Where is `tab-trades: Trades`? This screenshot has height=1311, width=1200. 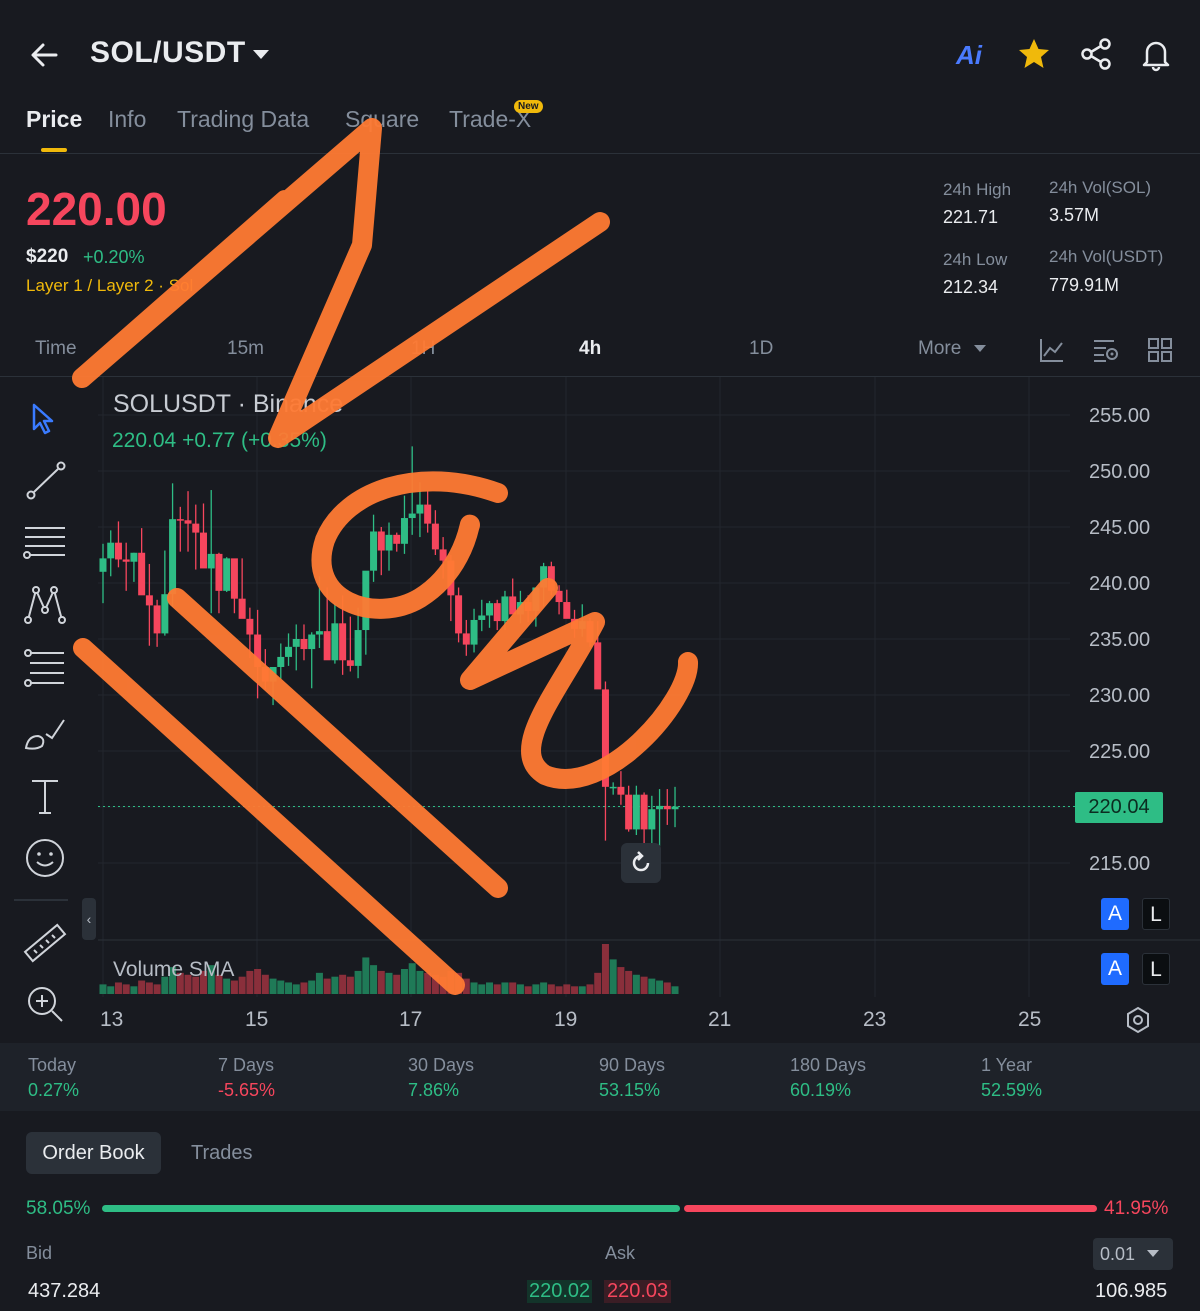 tab-trades: Trades is located at coordinates (222, 1153).